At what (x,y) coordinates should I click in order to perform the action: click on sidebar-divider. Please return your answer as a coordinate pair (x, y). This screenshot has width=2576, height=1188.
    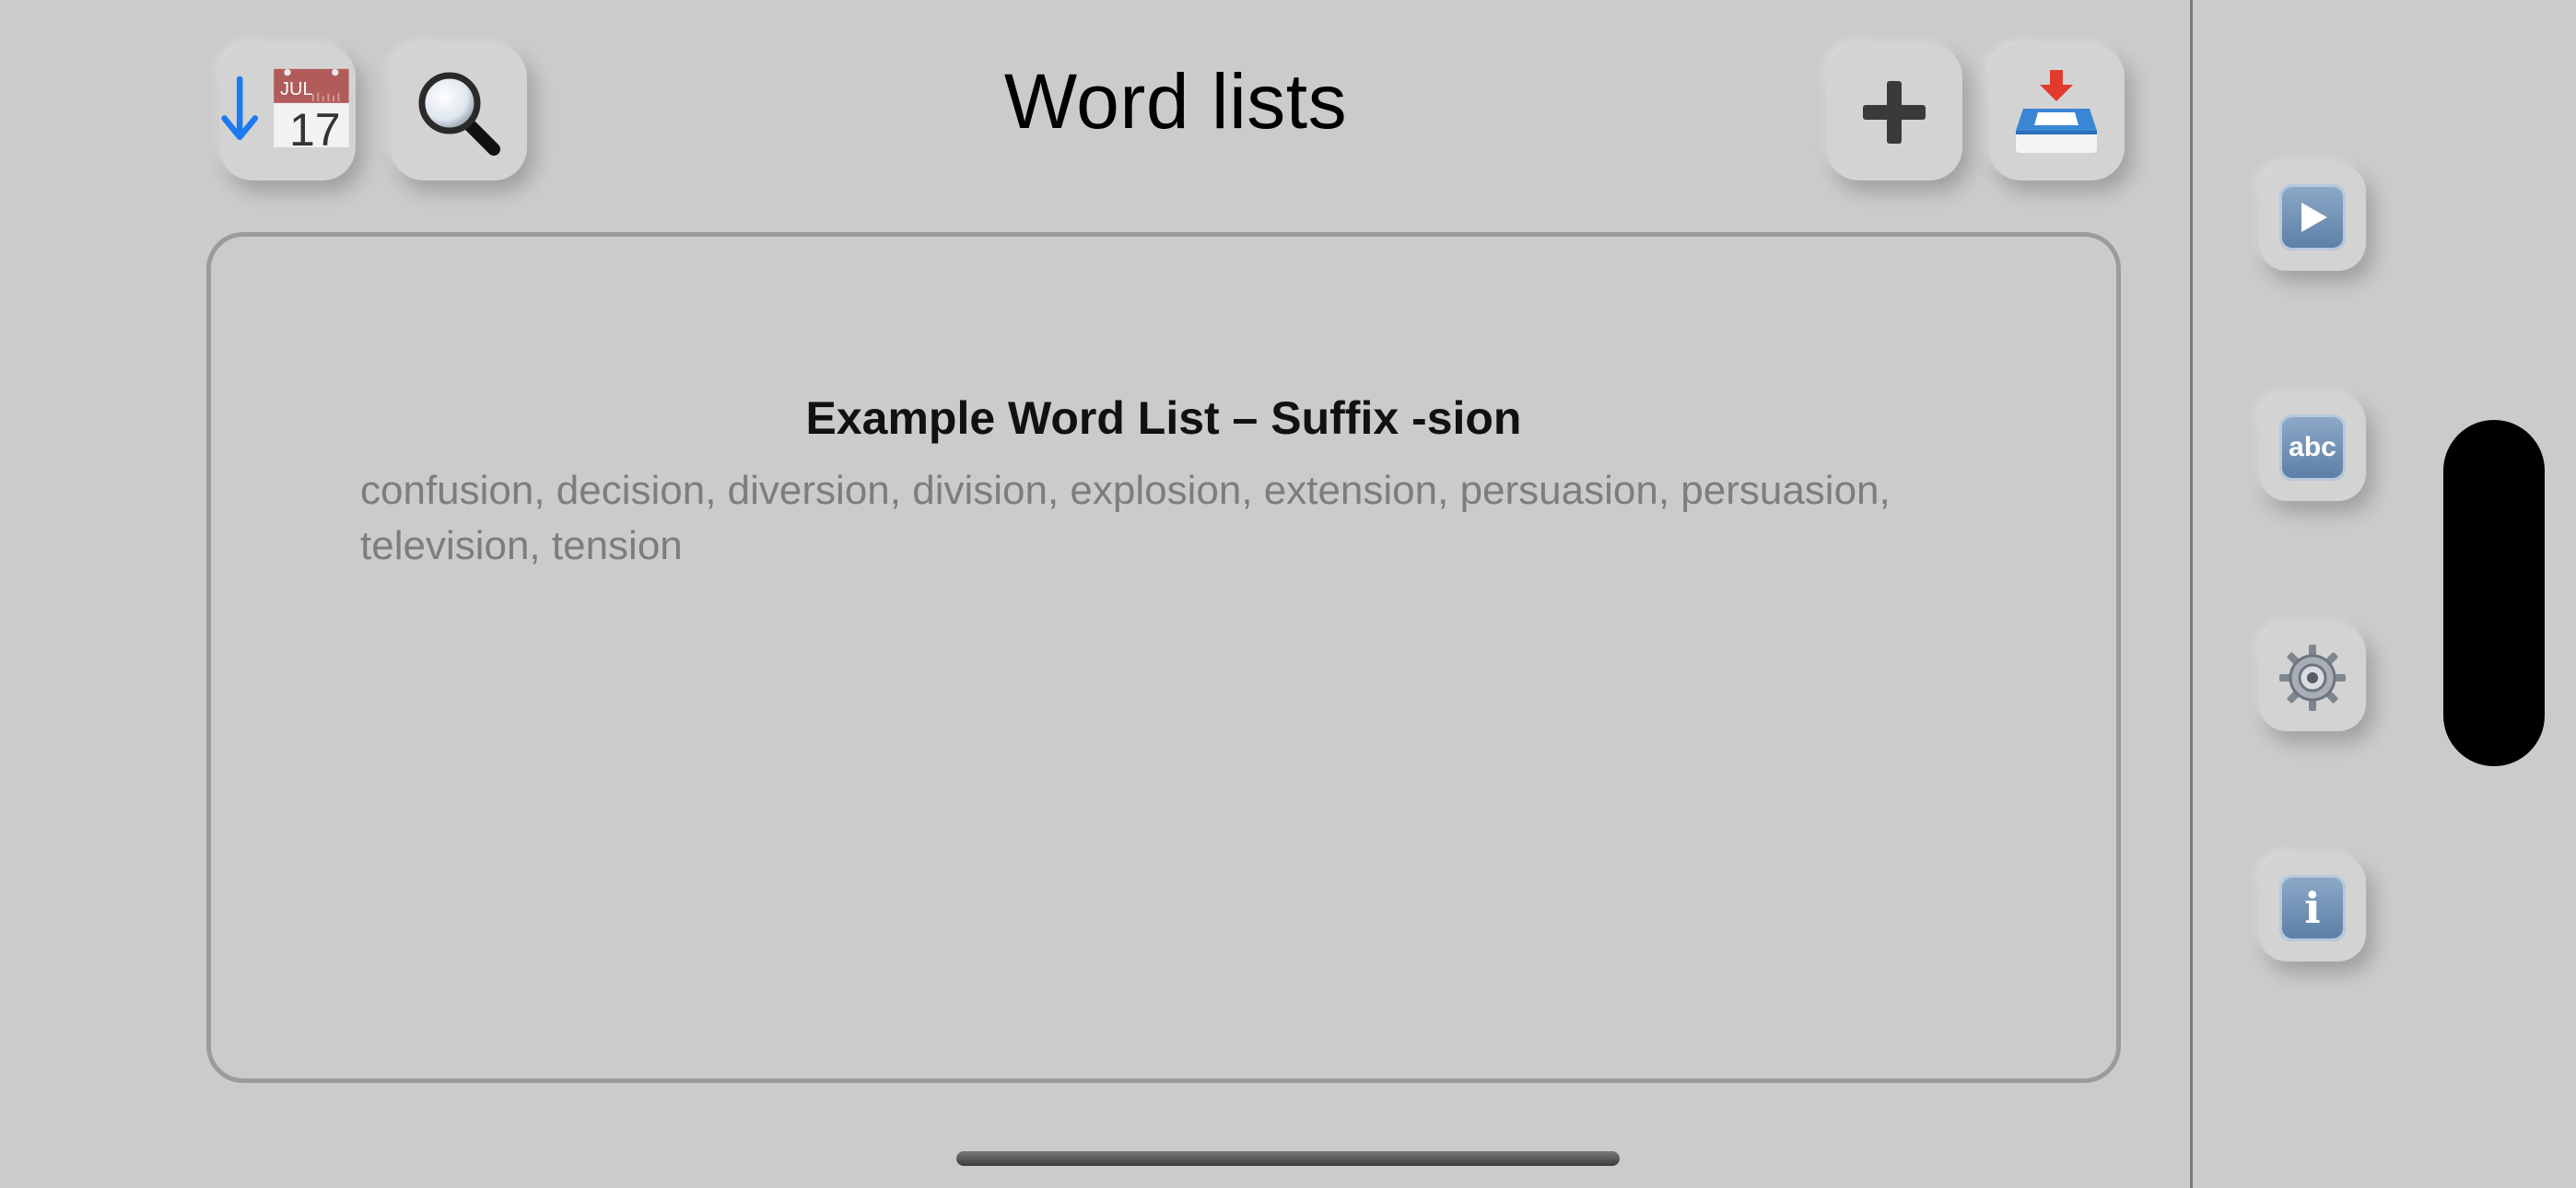
    Looking at the image, I should click on (2191, 594).